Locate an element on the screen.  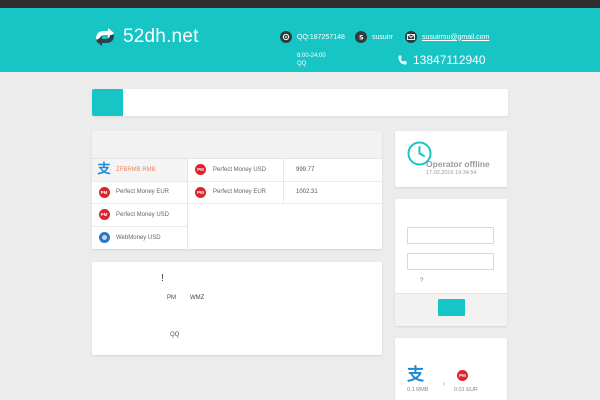
email-contact: susuirrsu@gmail.com is located at coordinates (447, 37).